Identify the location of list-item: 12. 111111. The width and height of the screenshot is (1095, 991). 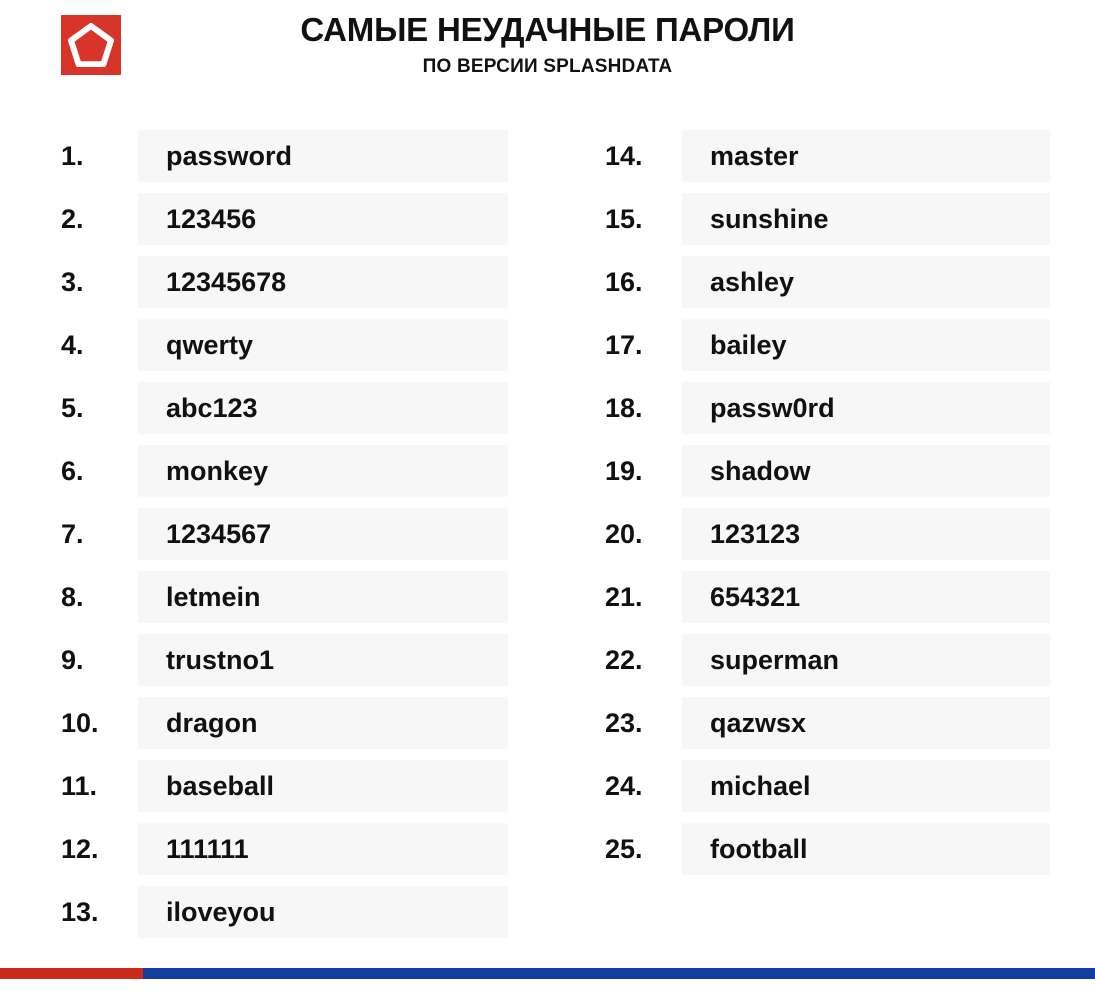
(284, 849).